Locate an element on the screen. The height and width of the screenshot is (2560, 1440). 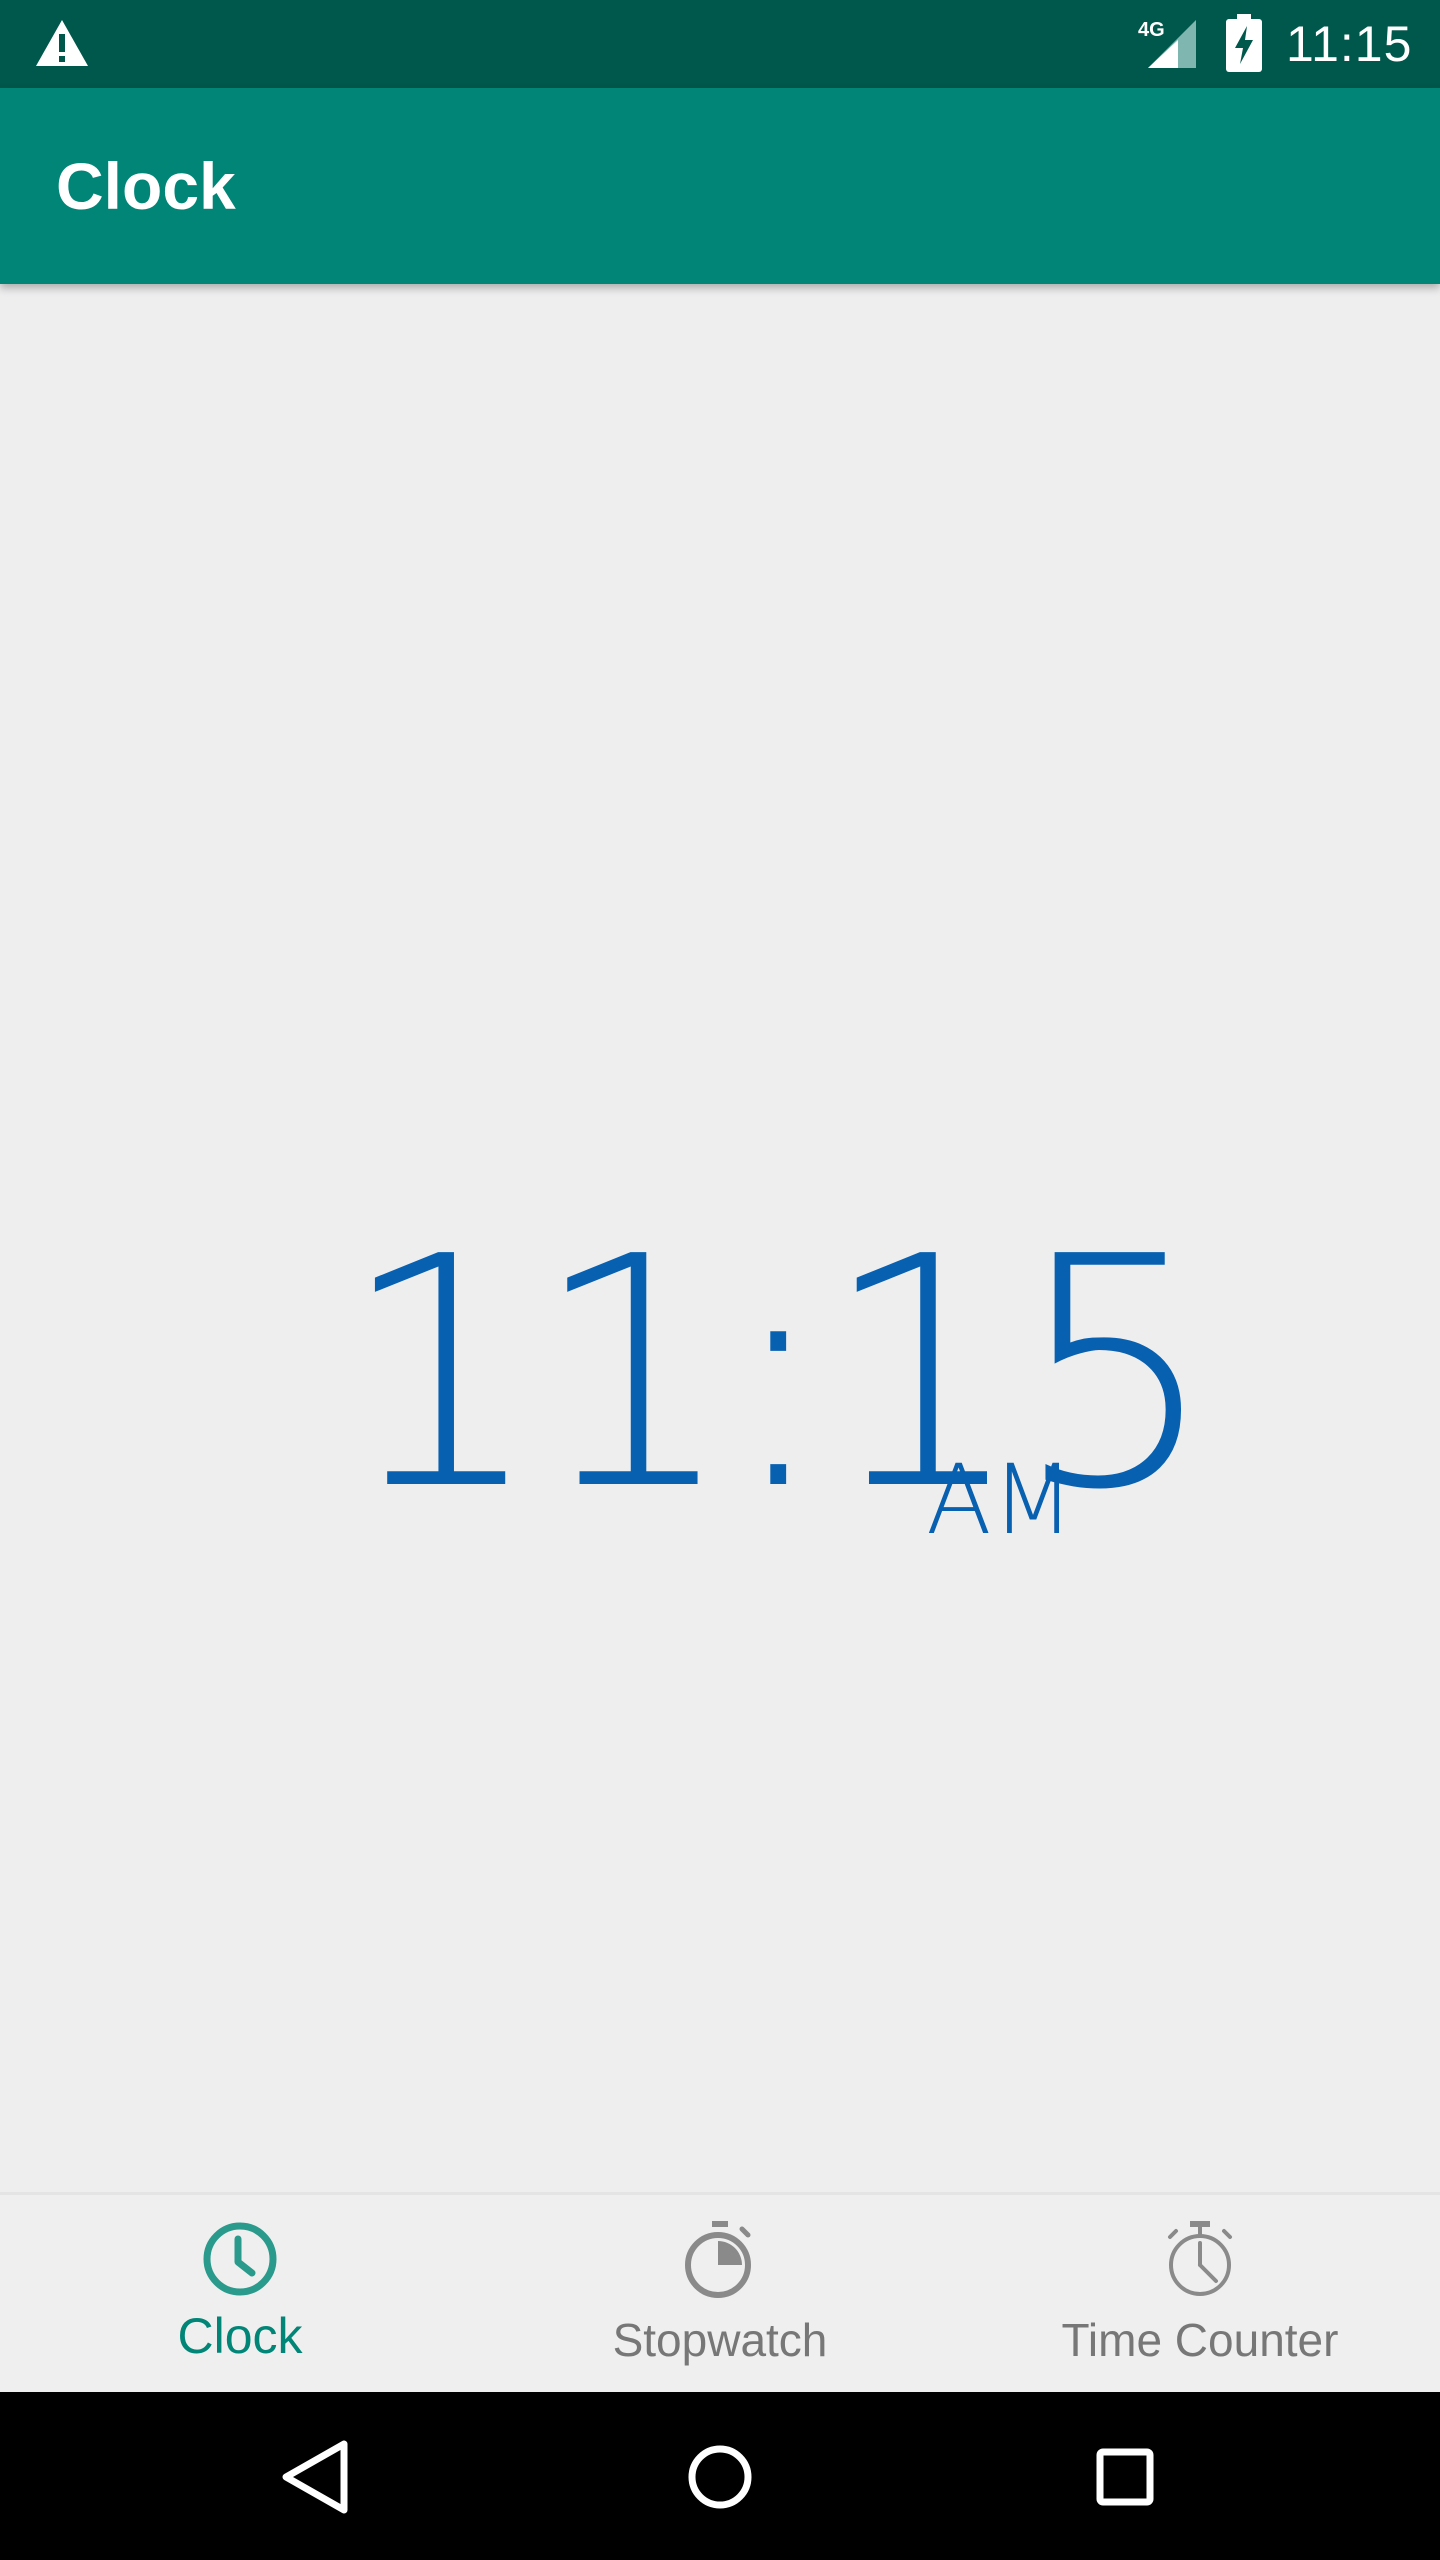
back-icon is located at coordinates (315, 2477).